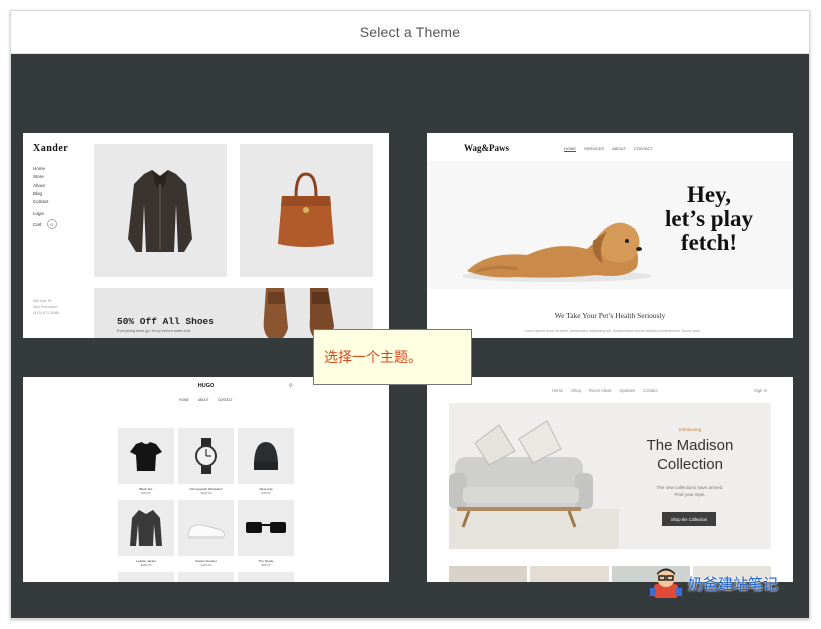 The height and width of the screenshot is (629, 821). Describe the element at coordinates (41, 202) in the screenshot. I see `xander-nav-contact: Contact` at that location.